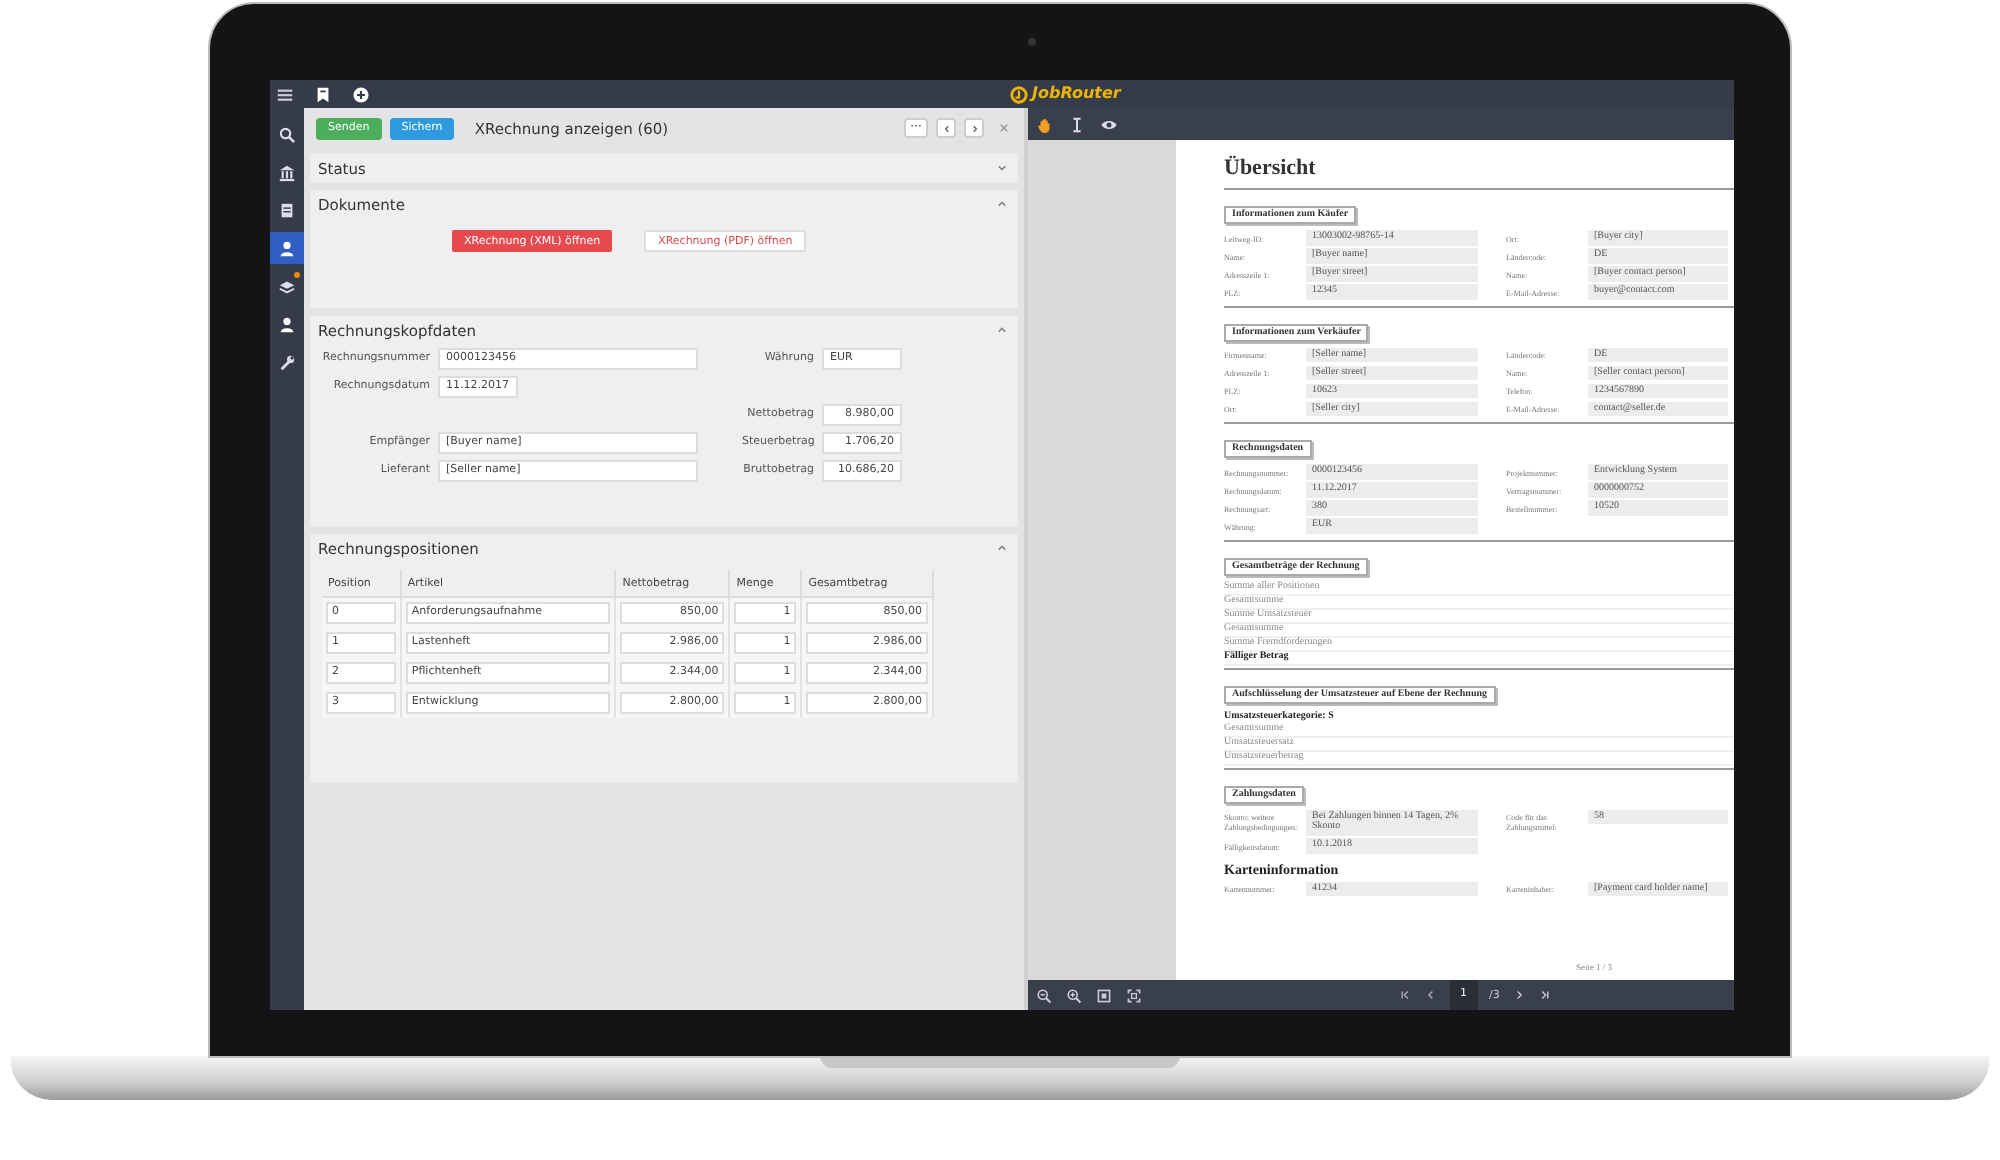 The width and height of the screenshot is (2000, 1160). What do you see at coordinates (1076, 94) in the screenshot?
I see `brand-name: JobRouter` at bounding box center [1076, 94].